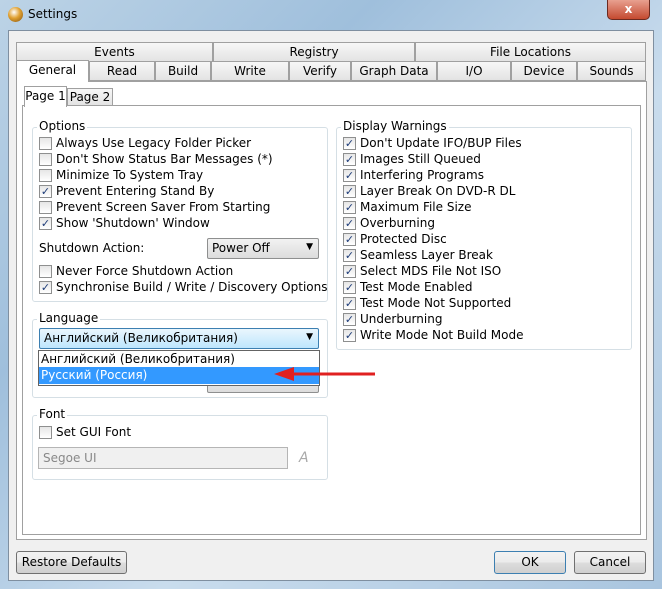  What do you see at coordinates (52, 71) in the screenshot?
I see `tab-general: General` at bounding box center [52, 71].